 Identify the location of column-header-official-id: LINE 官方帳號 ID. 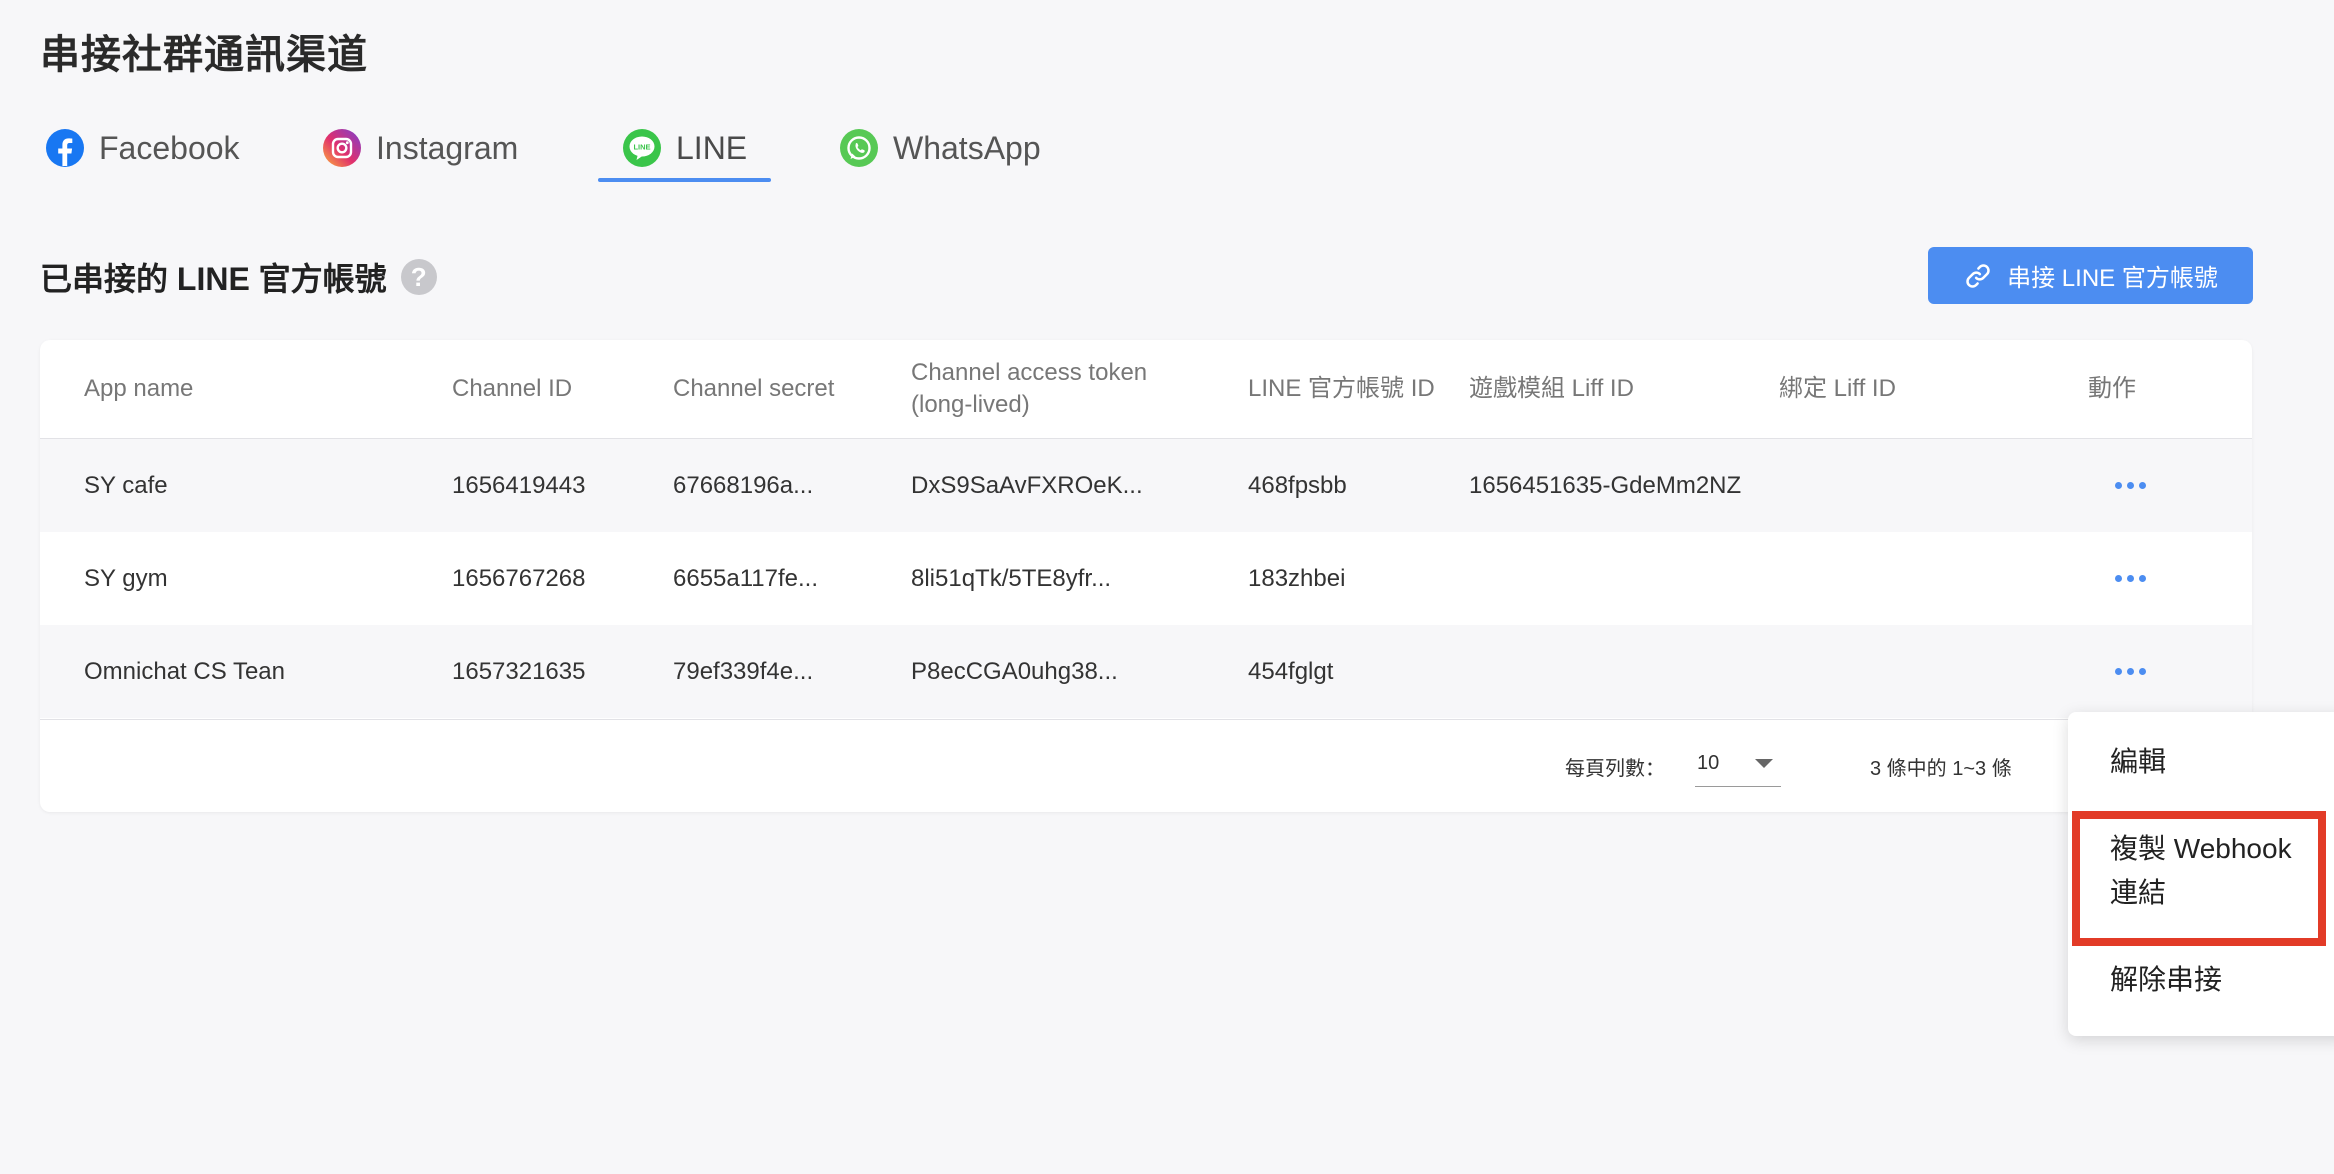
(1341, 388).